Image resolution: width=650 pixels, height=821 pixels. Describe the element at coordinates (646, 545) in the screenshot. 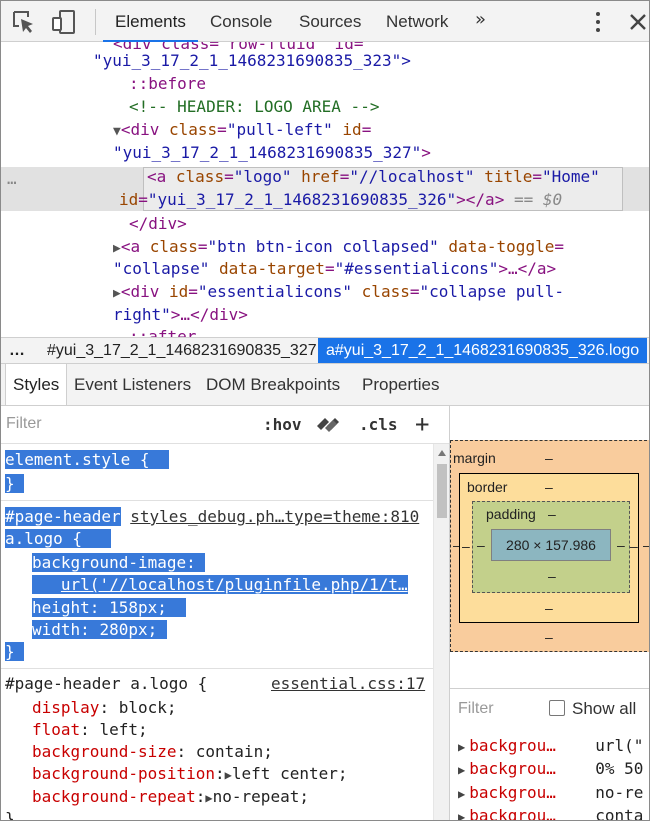

I see `margin-right-value: –` at that location.